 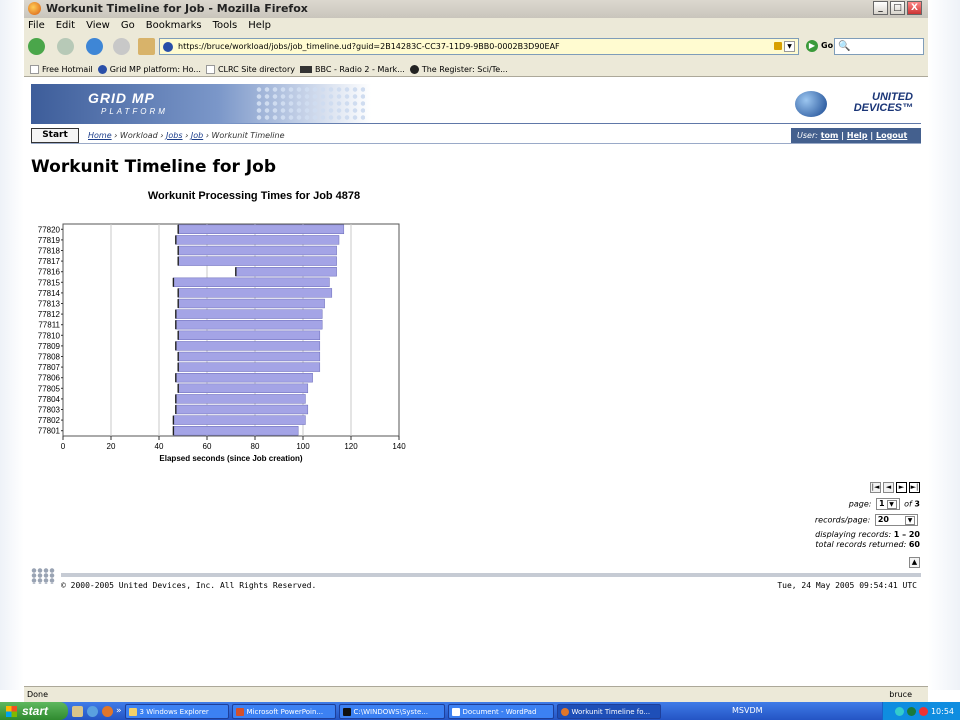 What do you see at coordinates (888, 487) in the screenshot?
I see `prev-page-button: ◄` at bounding box center [888, 487].